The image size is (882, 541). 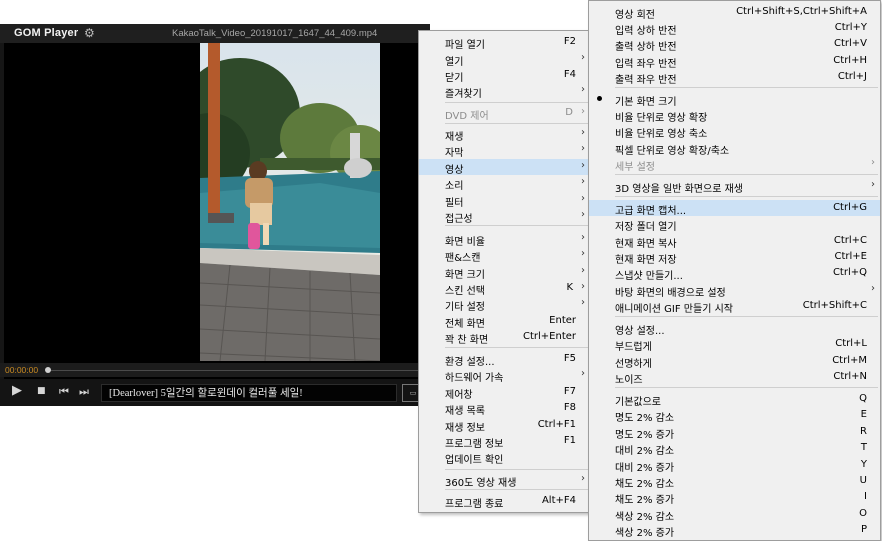 I want to click on next-icon: ⏭, so click(x=84, y=392).